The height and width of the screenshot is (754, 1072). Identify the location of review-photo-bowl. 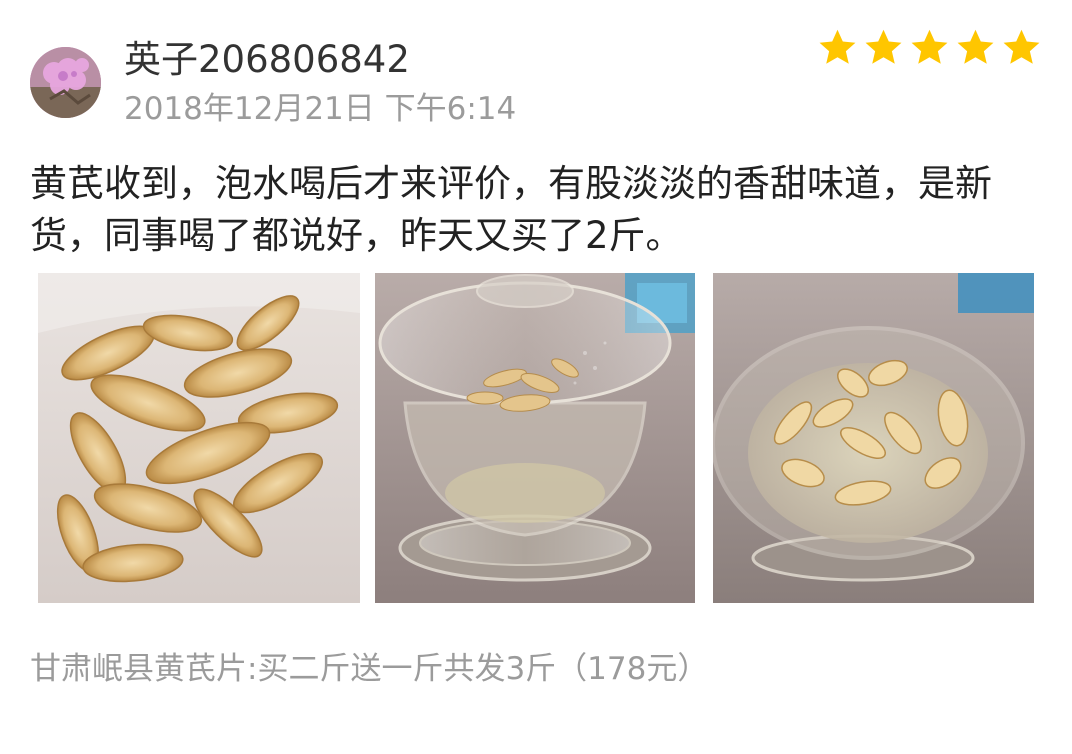
(873, 438).